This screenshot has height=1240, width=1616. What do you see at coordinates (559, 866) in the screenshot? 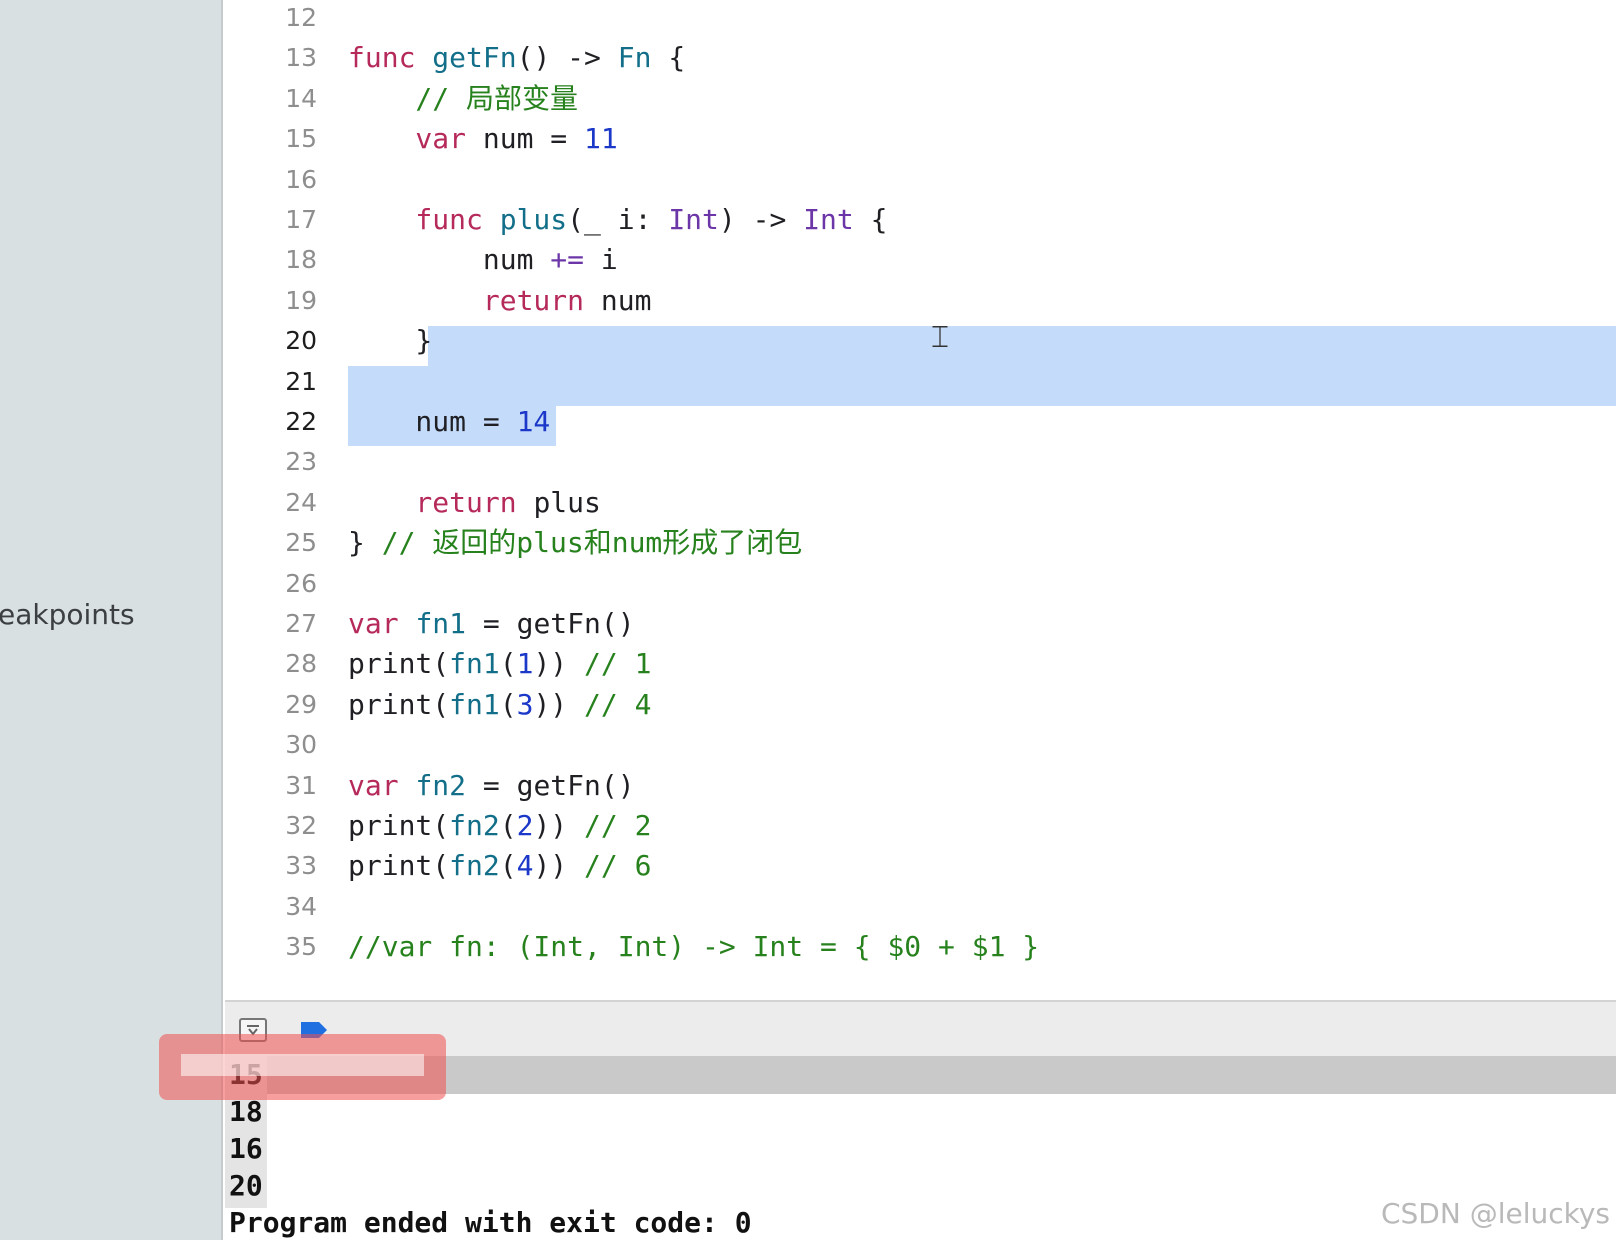
I see `code-token: ))` at bounding box center [559, 866].